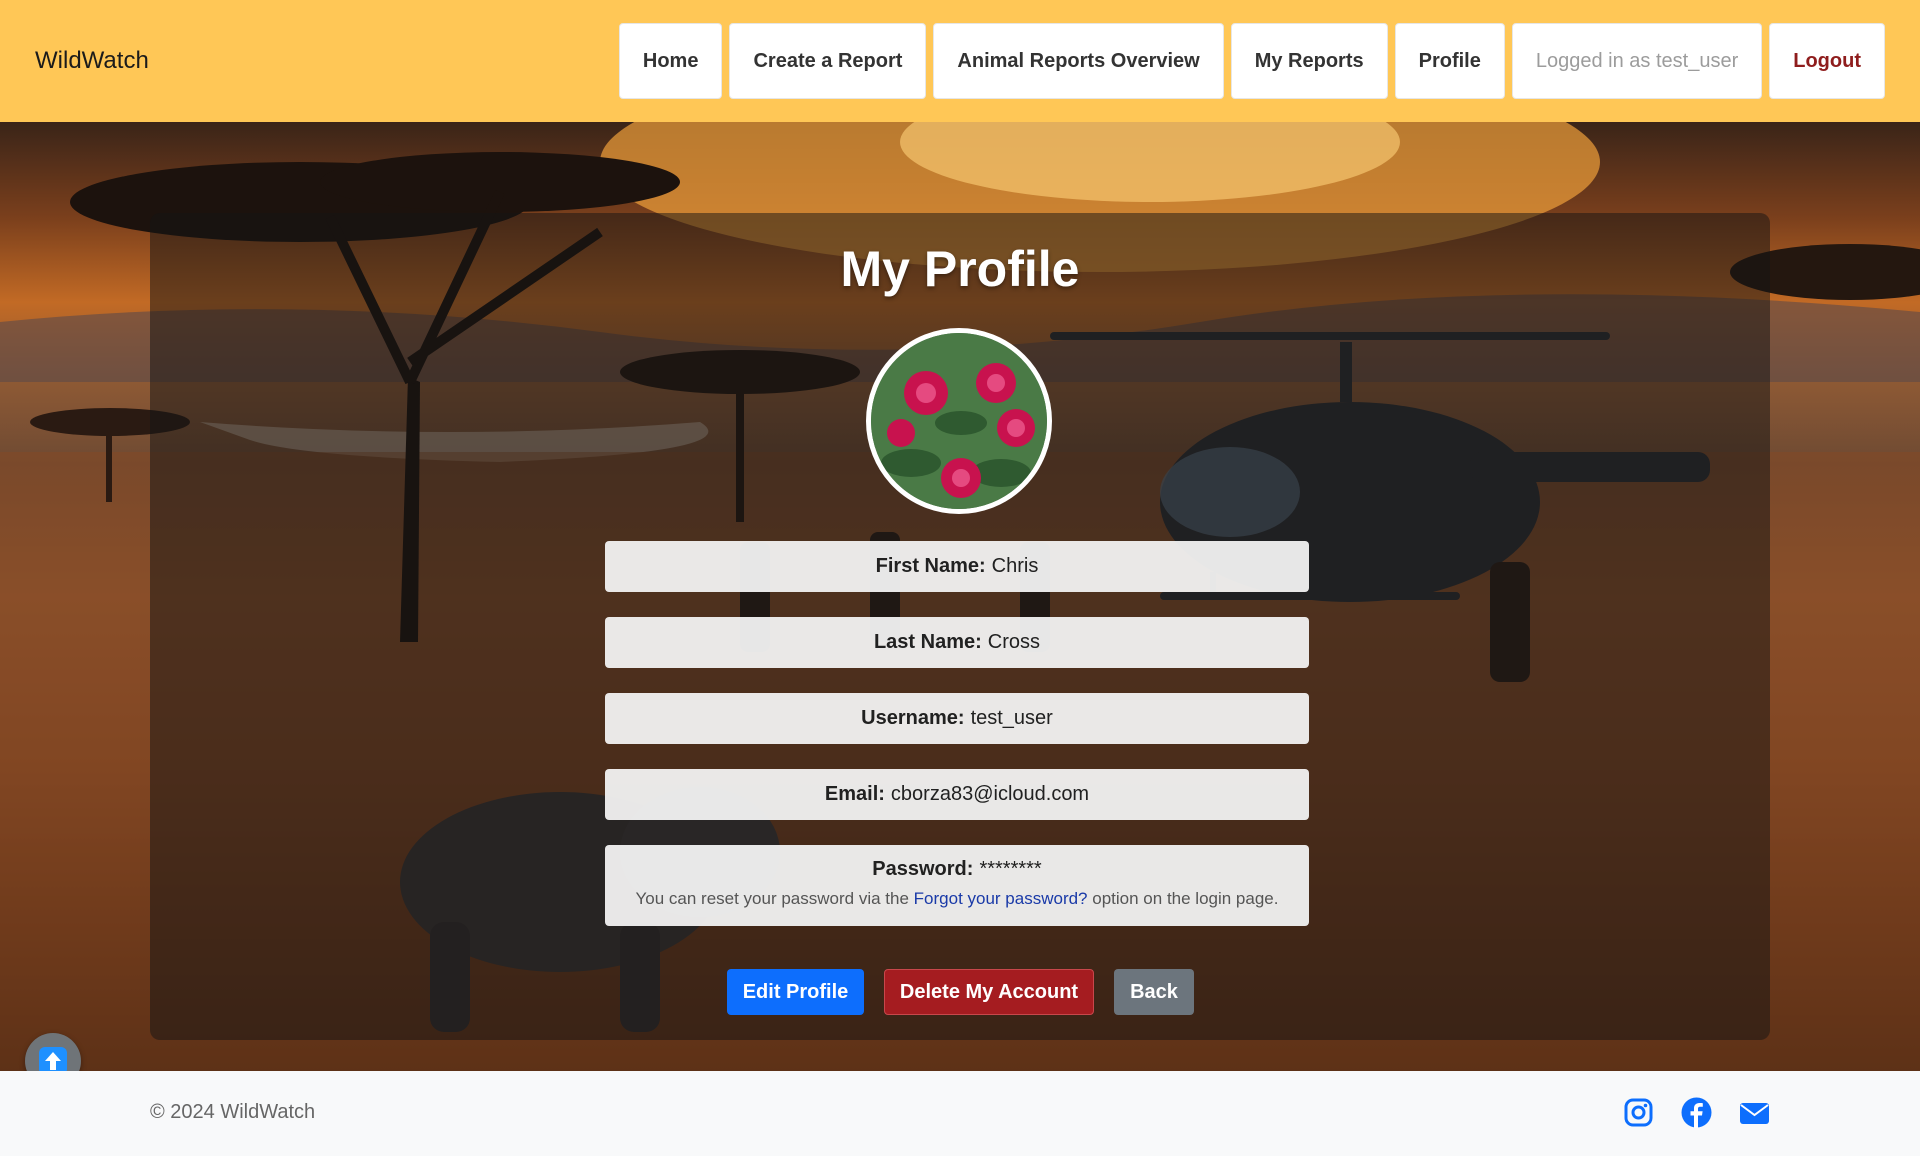 The height and width of the screenshot is (1156, 1920). Describe the element at coordinates (1827, 61) in the screenshot. I see `logout-button: Logout` at that location.